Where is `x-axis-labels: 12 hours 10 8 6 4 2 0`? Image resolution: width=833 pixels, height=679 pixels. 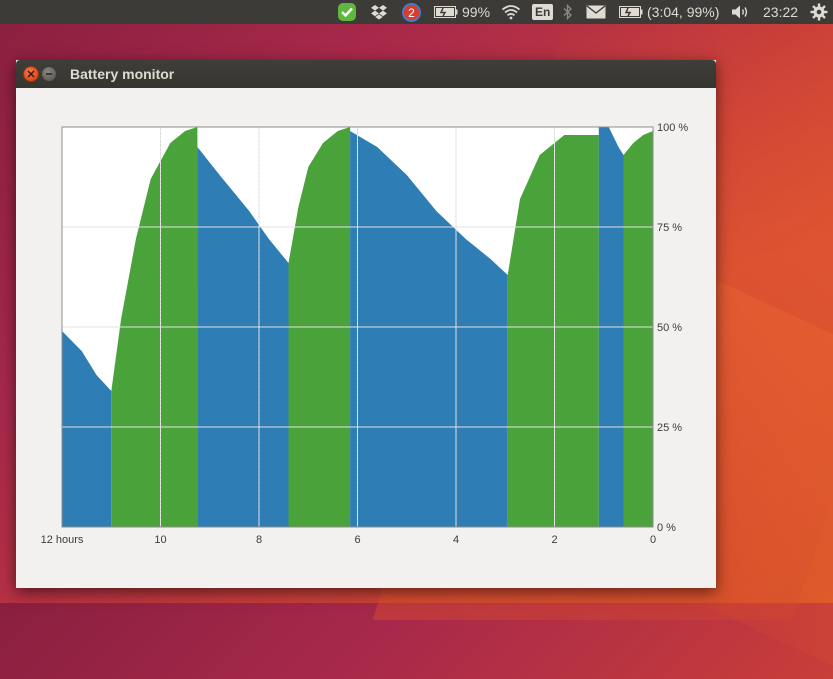 x-axis-labels: 12 hours 10 8 6 4 2 0 is located at coordinates (348, 540).